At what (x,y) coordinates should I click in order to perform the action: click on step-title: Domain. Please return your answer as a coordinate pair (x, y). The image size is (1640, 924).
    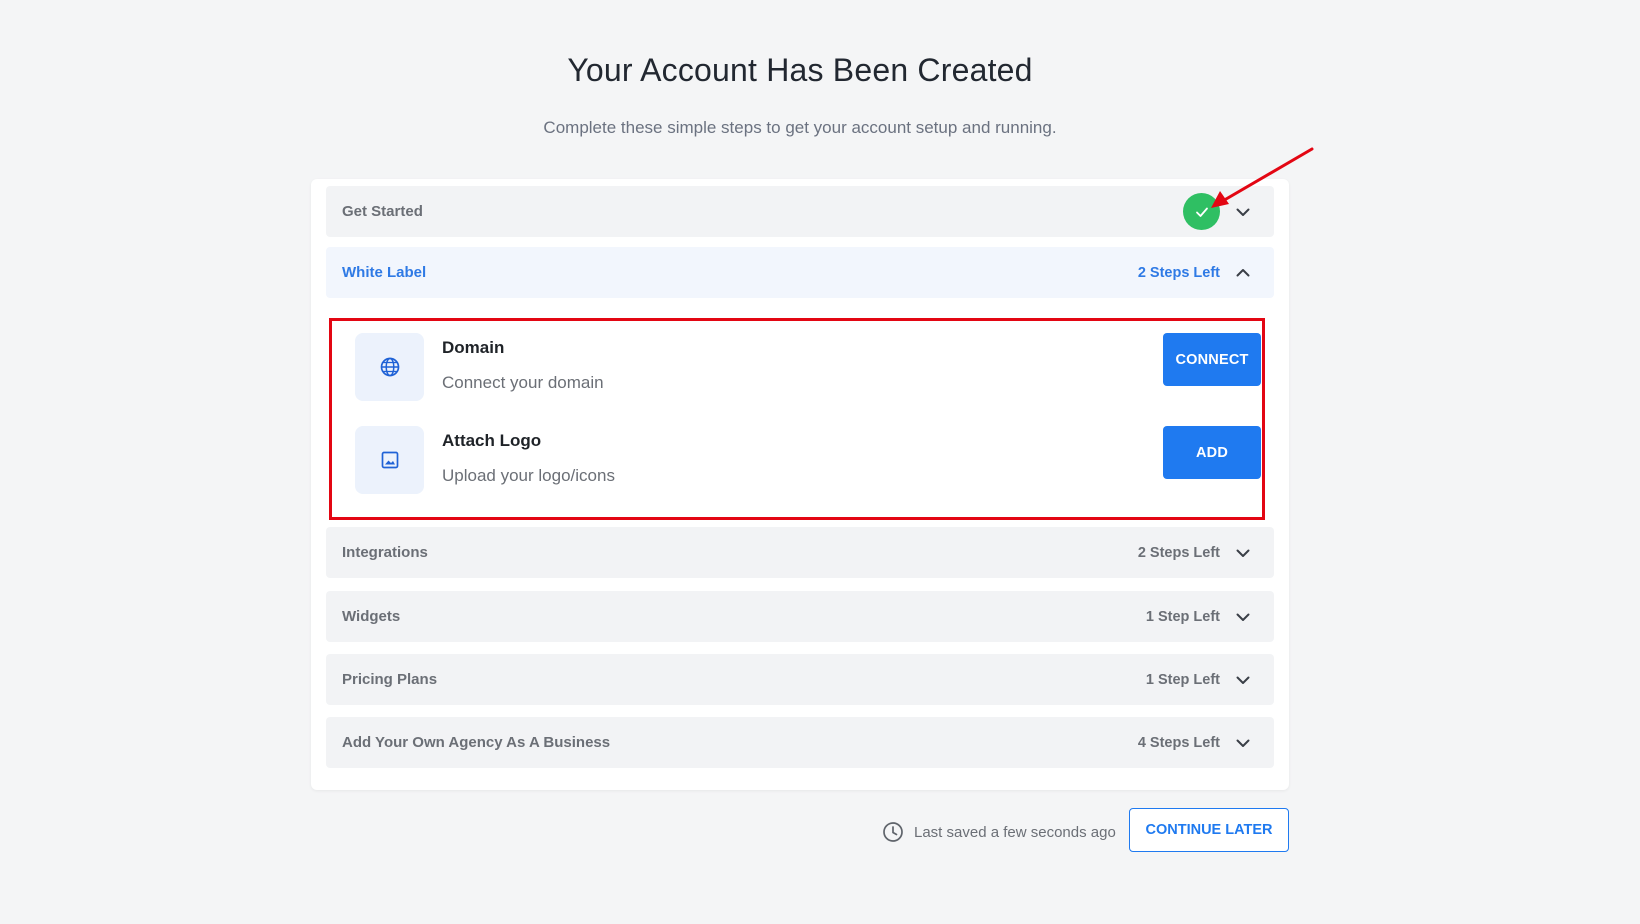
    Looking at the image, I should click on (473, 347).